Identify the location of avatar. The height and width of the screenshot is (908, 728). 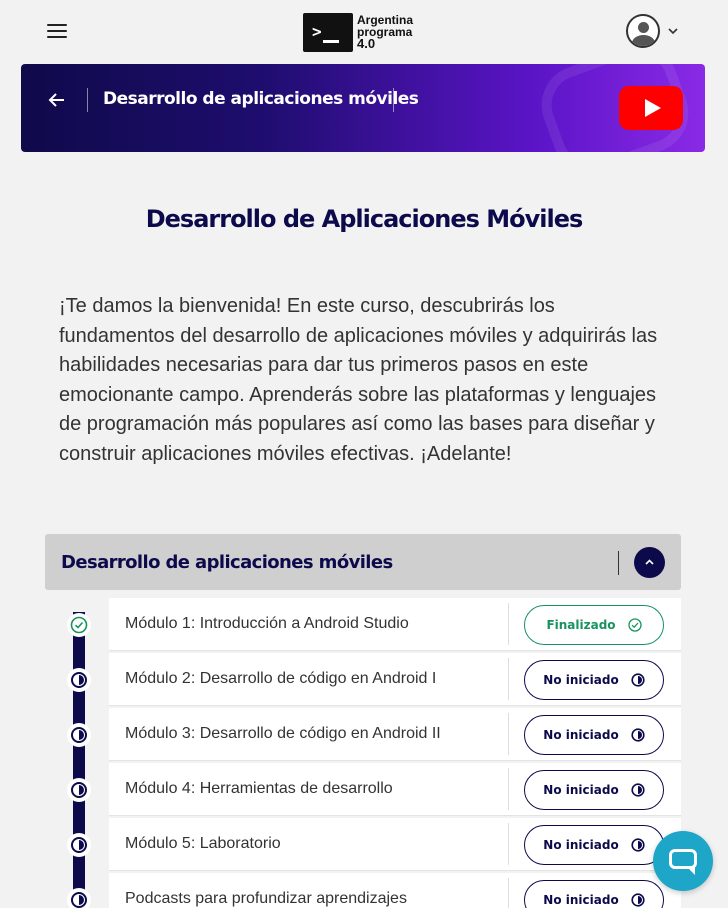
(643, 31).